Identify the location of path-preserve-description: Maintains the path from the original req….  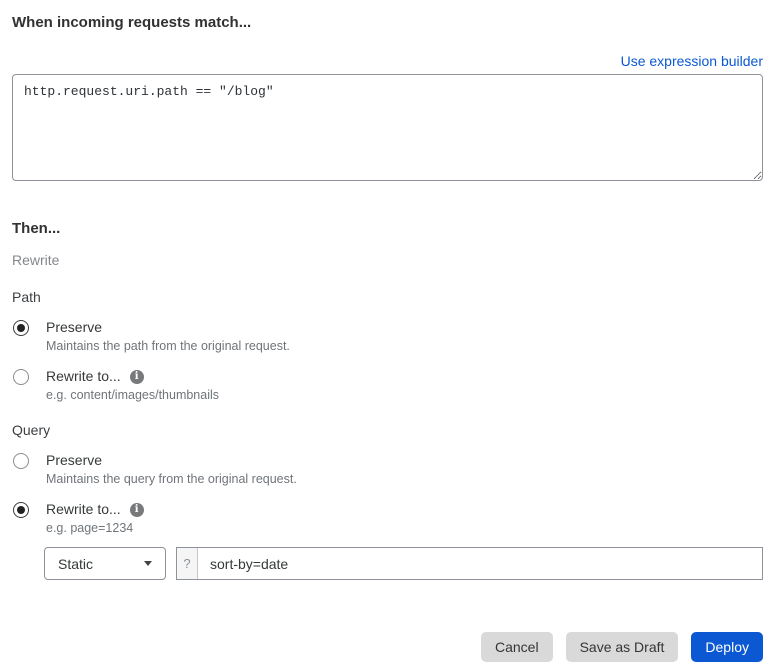
(168, 346).